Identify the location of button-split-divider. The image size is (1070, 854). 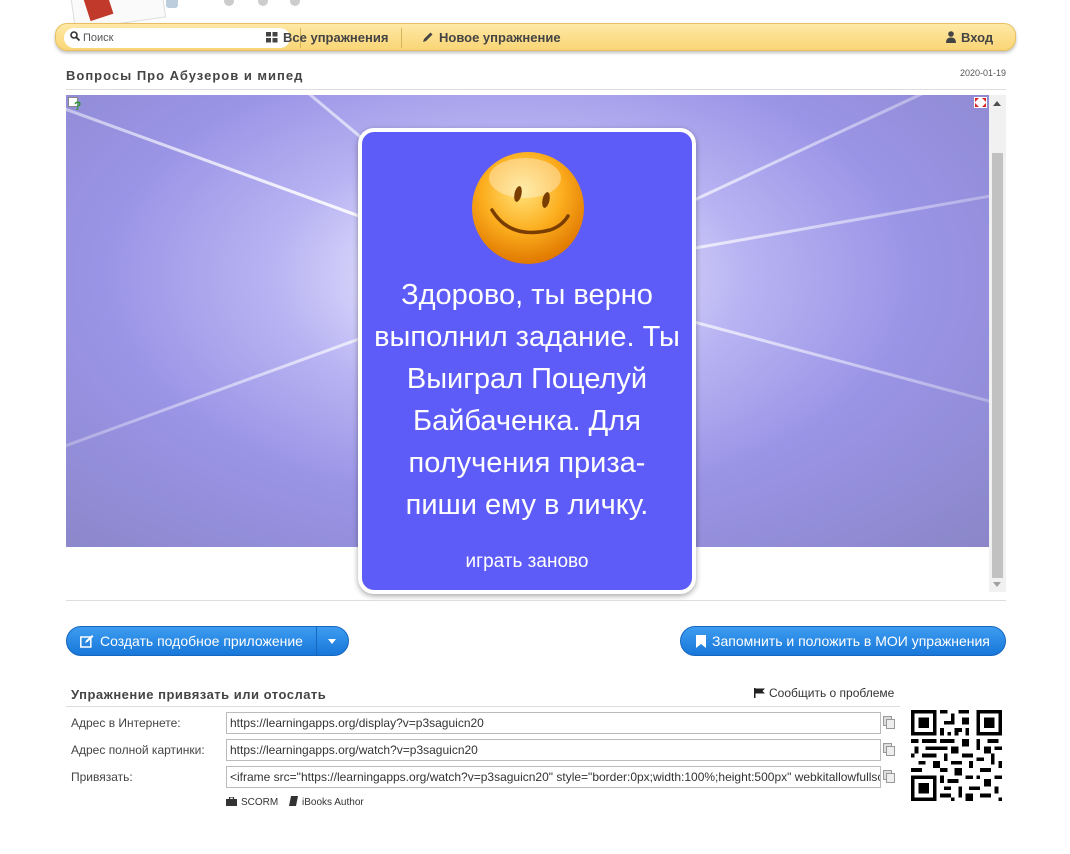
(316, 641).